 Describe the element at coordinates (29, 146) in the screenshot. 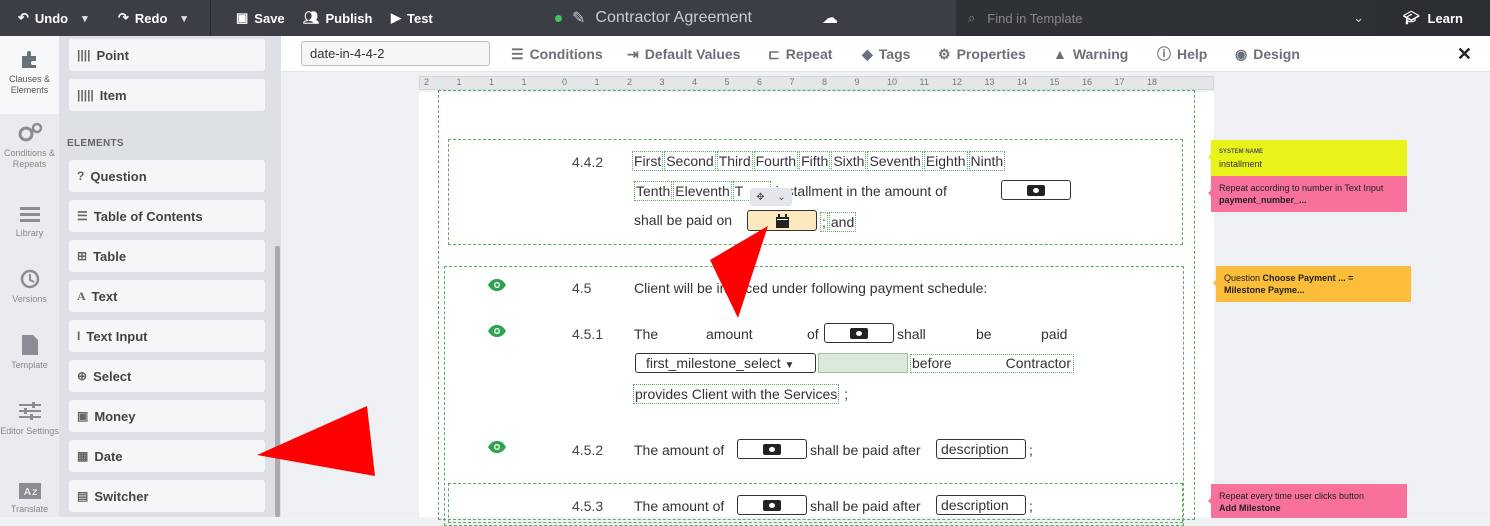

I see `rail-conditions-repeats: Conditions & Repeats` at that location.